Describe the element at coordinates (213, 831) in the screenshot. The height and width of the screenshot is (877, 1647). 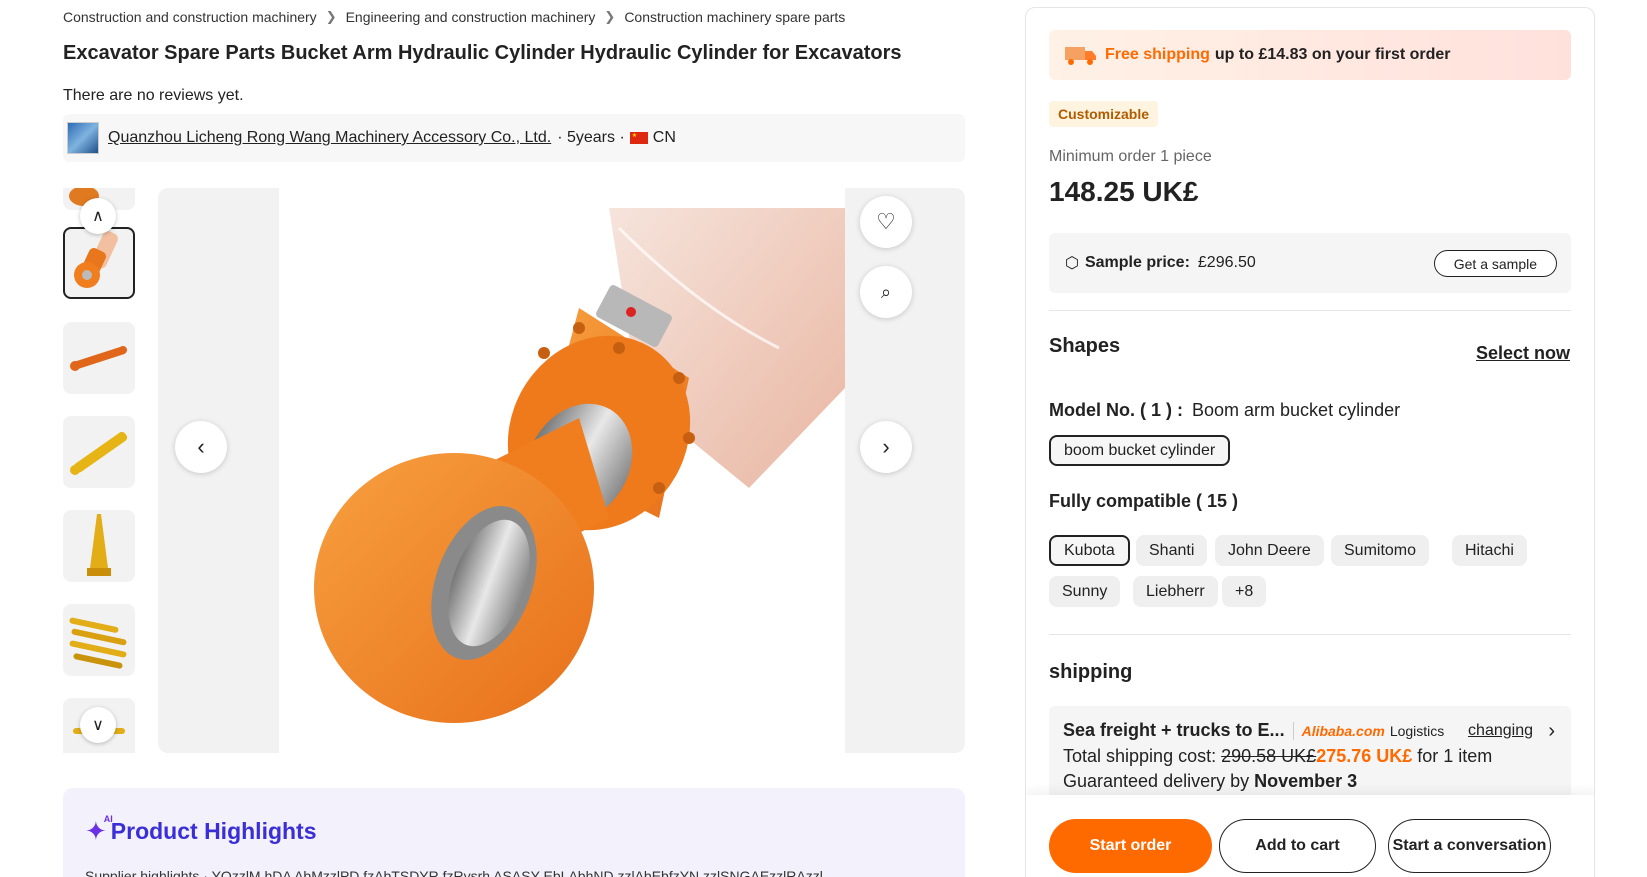
I see `highlights-title-text: Product Highlights` at that location.